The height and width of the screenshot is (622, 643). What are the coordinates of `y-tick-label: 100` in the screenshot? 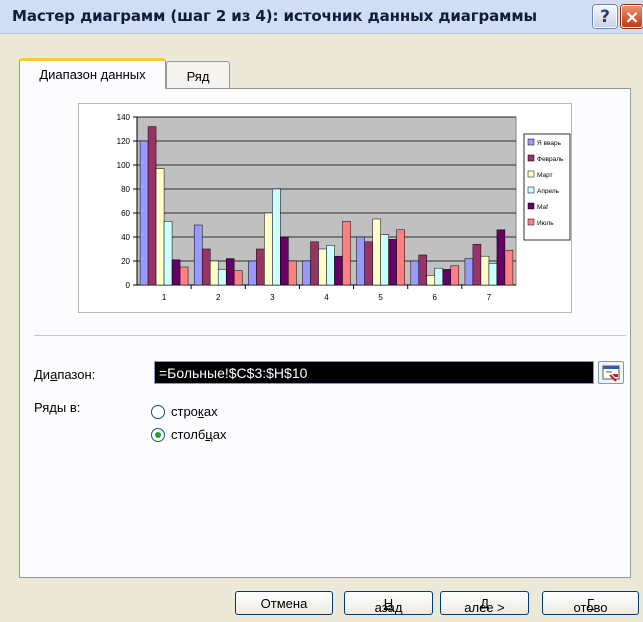 It's located at (124, 165).